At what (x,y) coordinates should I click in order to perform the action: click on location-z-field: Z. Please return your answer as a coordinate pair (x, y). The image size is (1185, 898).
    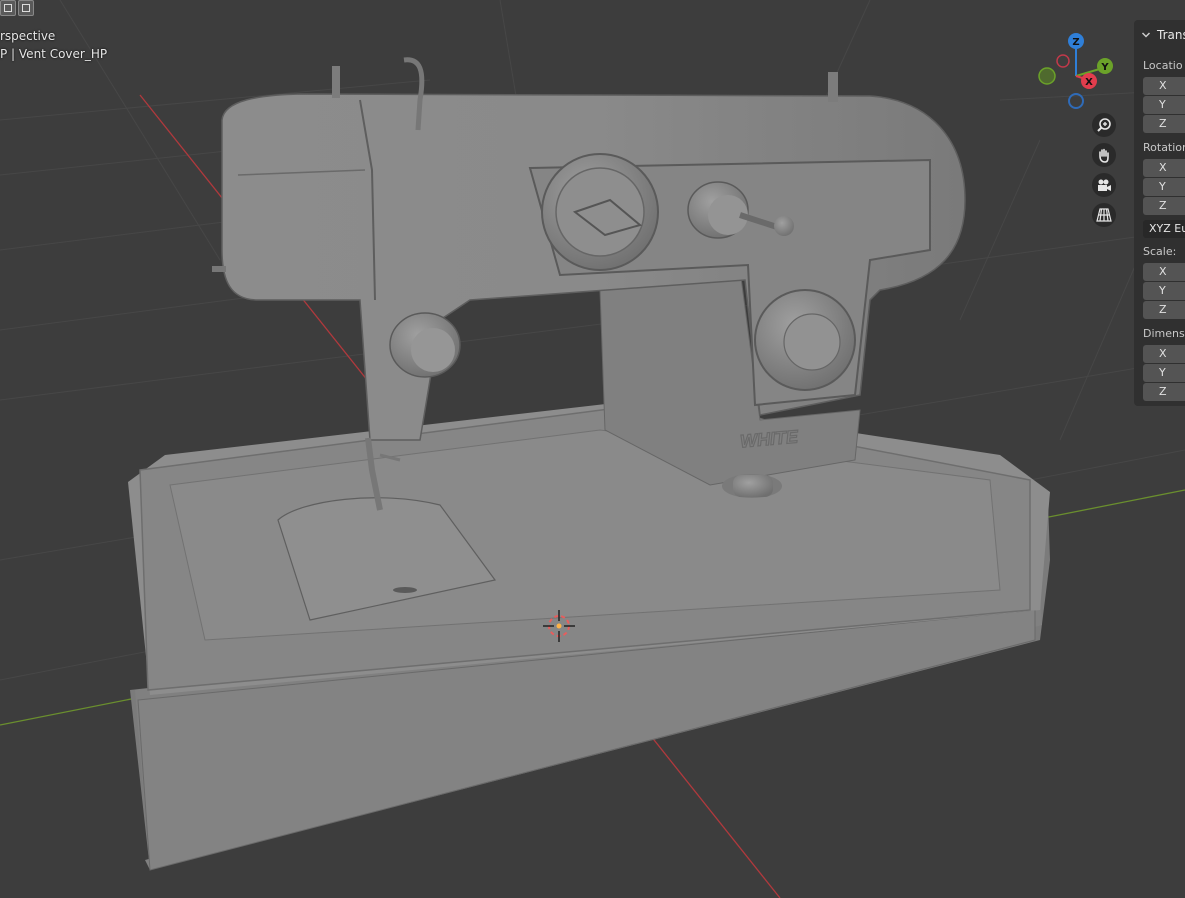
    Looking at the image, I should click on (1164, 124).